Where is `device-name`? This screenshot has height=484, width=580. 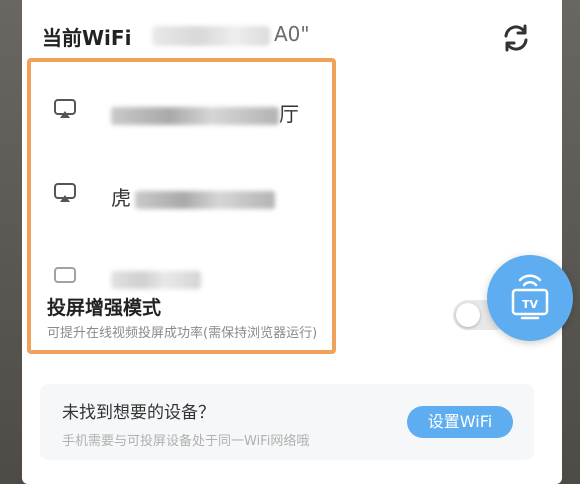
device-name is located at coordinates (156, 278).